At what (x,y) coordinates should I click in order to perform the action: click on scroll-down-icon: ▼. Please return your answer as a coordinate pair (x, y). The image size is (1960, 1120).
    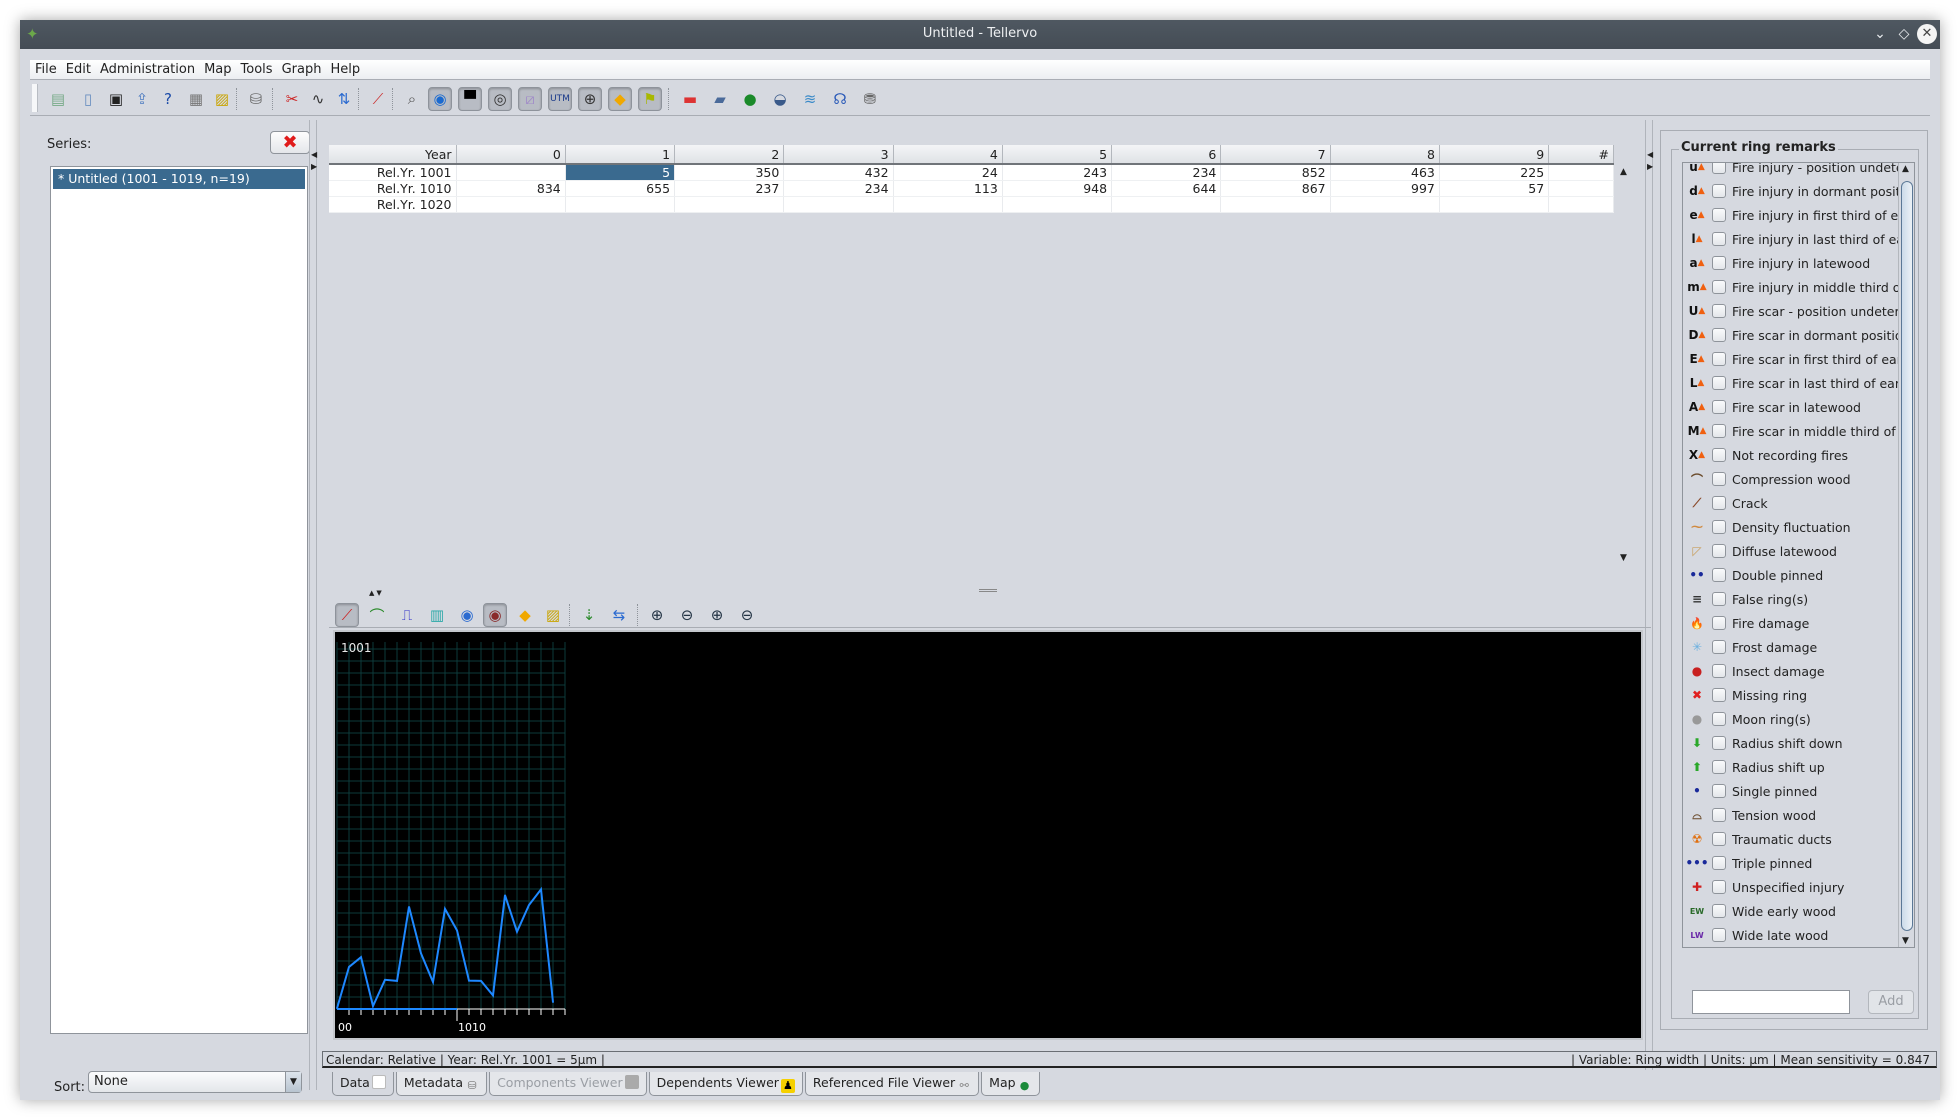
    Looking at the image, I should click on (1623, 558).